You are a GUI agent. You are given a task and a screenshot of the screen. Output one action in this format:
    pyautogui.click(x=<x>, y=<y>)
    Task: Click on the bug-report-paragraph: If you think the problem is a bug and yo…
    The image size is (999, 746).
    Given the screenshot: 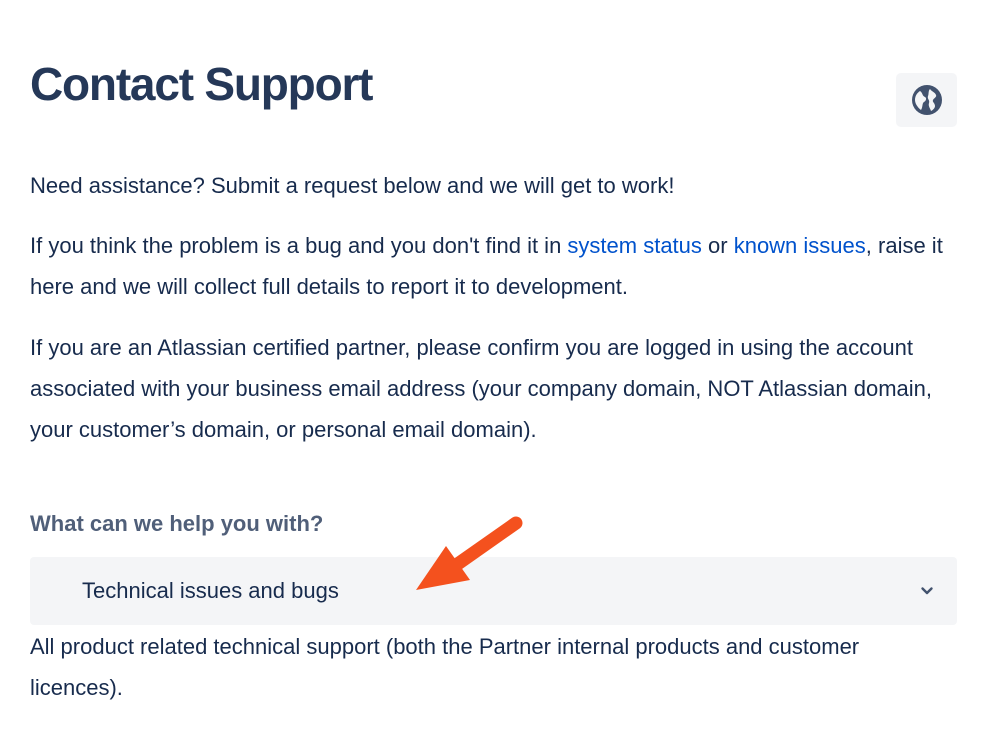 What is the action you would take?
    pyautogui.click(x=490, y=266)
    